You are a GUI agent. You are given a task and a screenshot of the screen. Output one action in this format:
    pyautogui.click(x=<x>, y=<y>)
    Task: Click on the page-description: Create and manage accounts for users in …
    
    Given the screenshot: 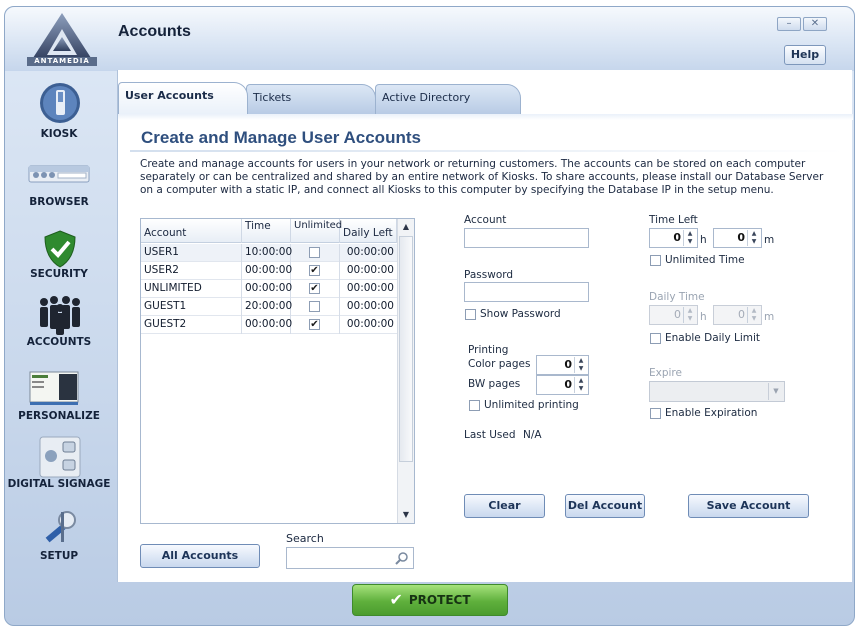 What is the action you would take?
    pyautogui.click(x=482, y=177)
    